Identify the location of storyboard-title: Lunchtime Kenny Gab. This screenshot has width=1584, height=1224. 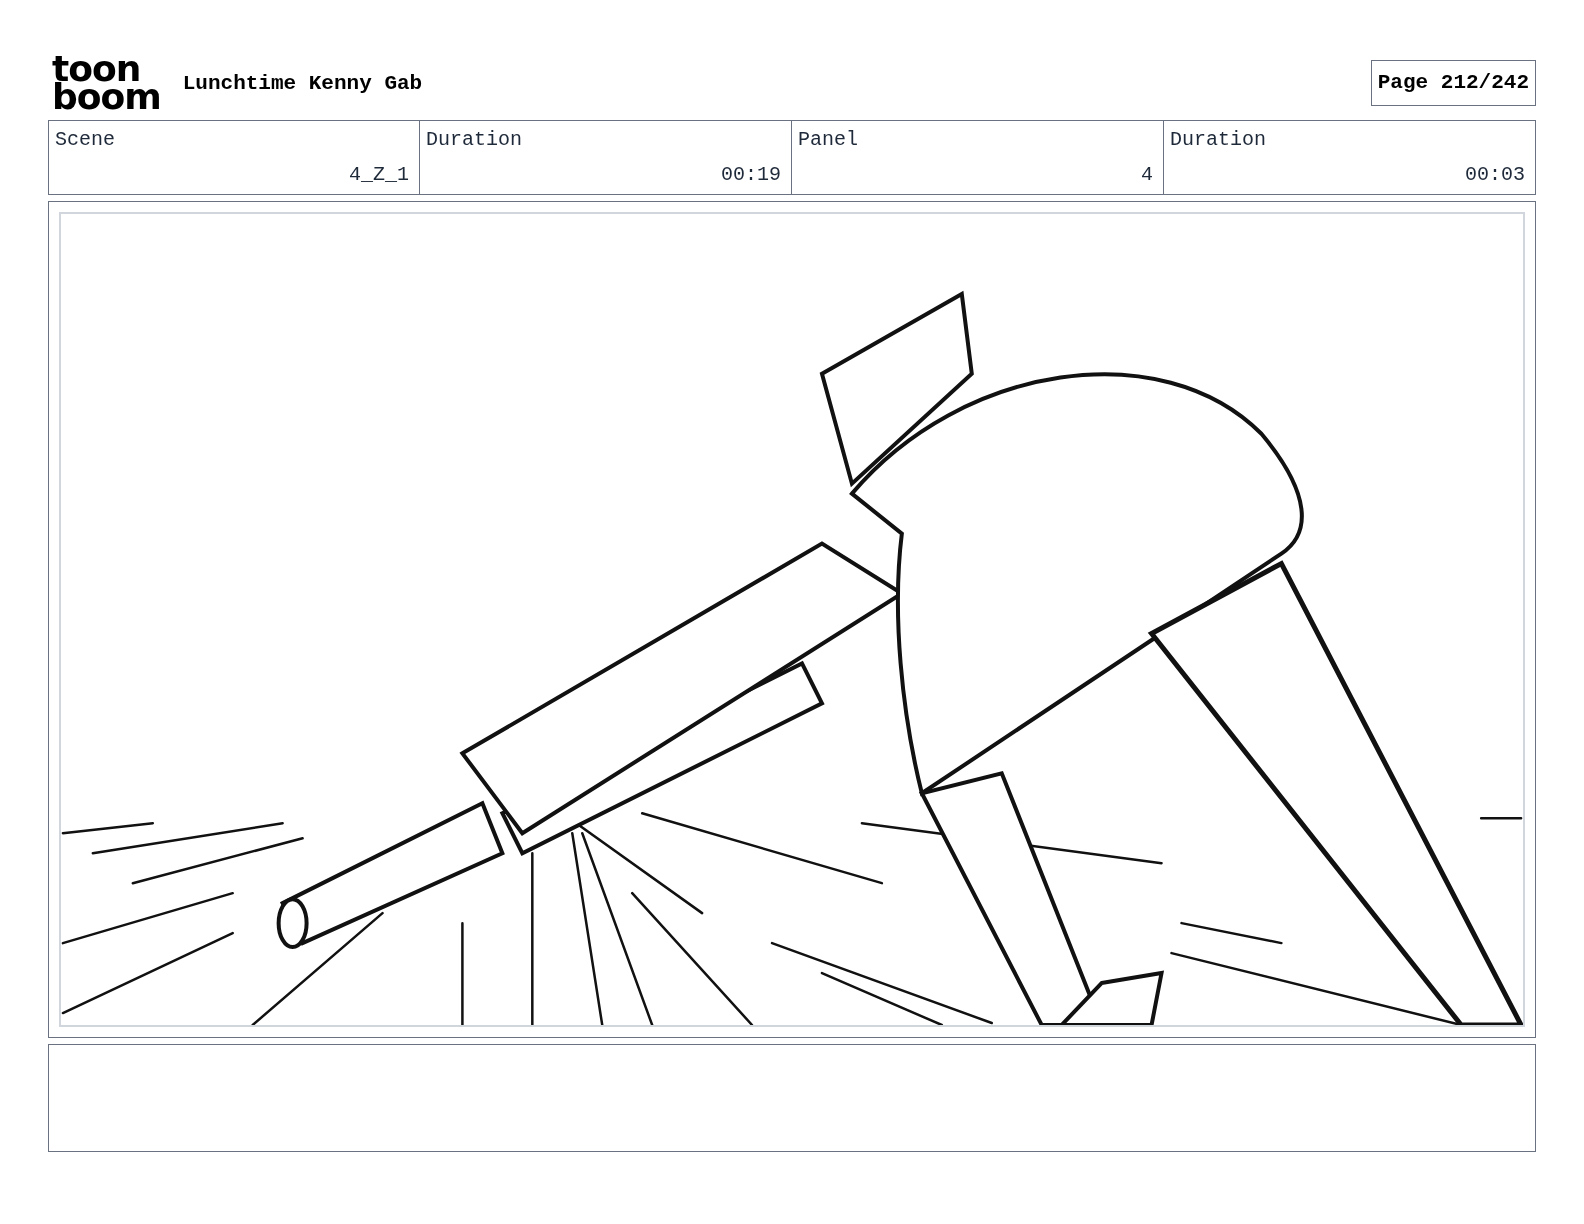
(302, 84).